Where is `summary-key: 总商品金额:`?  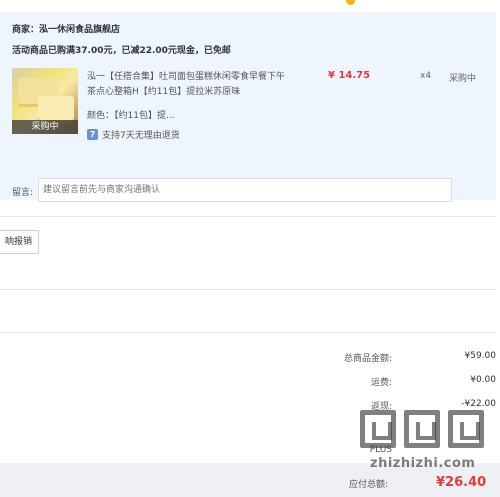
summary-key: 总商品金额: is located at coordinates (367, 359).